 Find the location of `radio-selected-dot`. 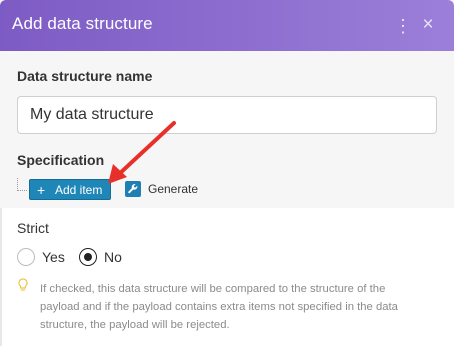

radio-selected-dot is located at coordinates (88, 257).